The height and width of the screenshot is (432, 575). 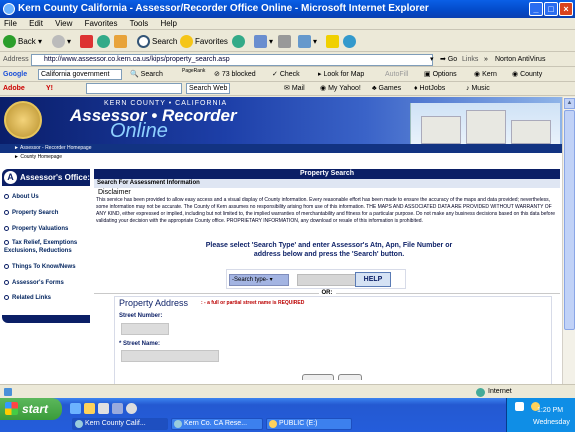 What do you see at coordinates (432, 60) in the screenshot?
I see `address-dropdown-icon: ▾` at bounding box center [432, 60].